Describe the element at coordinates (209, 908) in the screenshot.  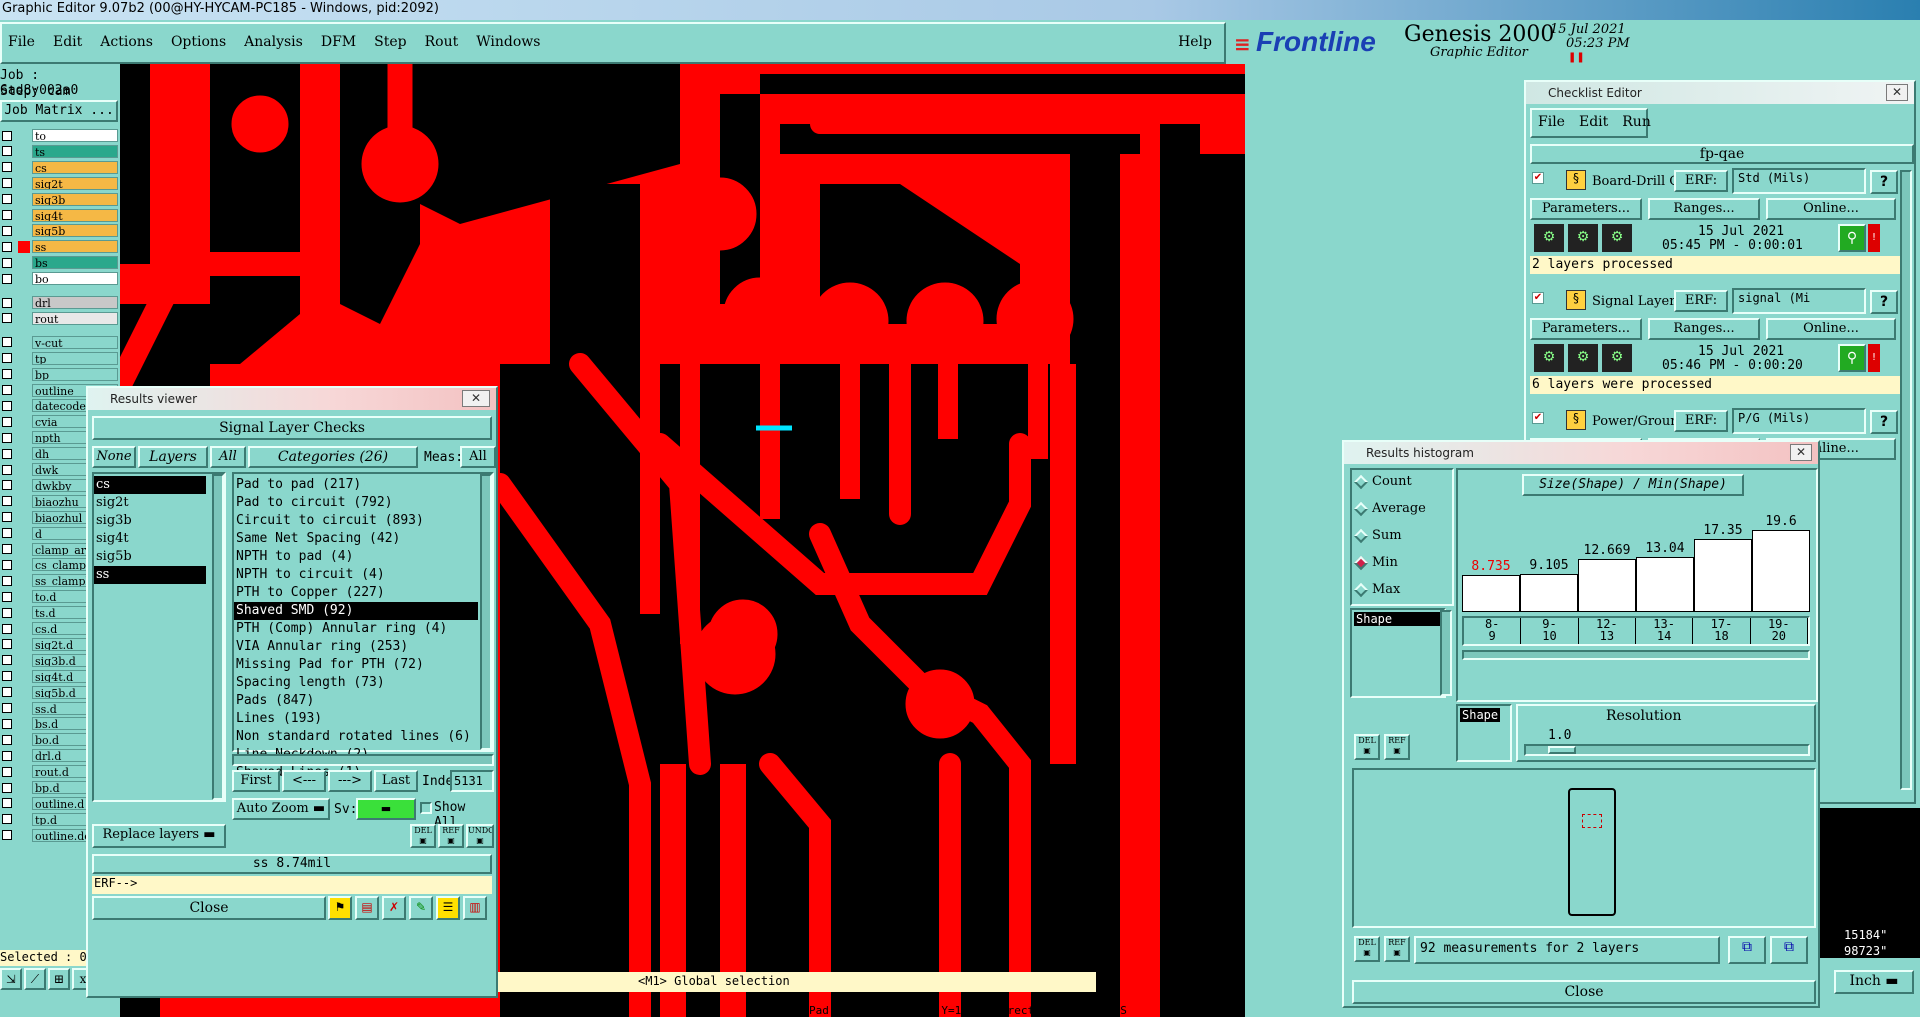
I see `close-button: Close` at that location.